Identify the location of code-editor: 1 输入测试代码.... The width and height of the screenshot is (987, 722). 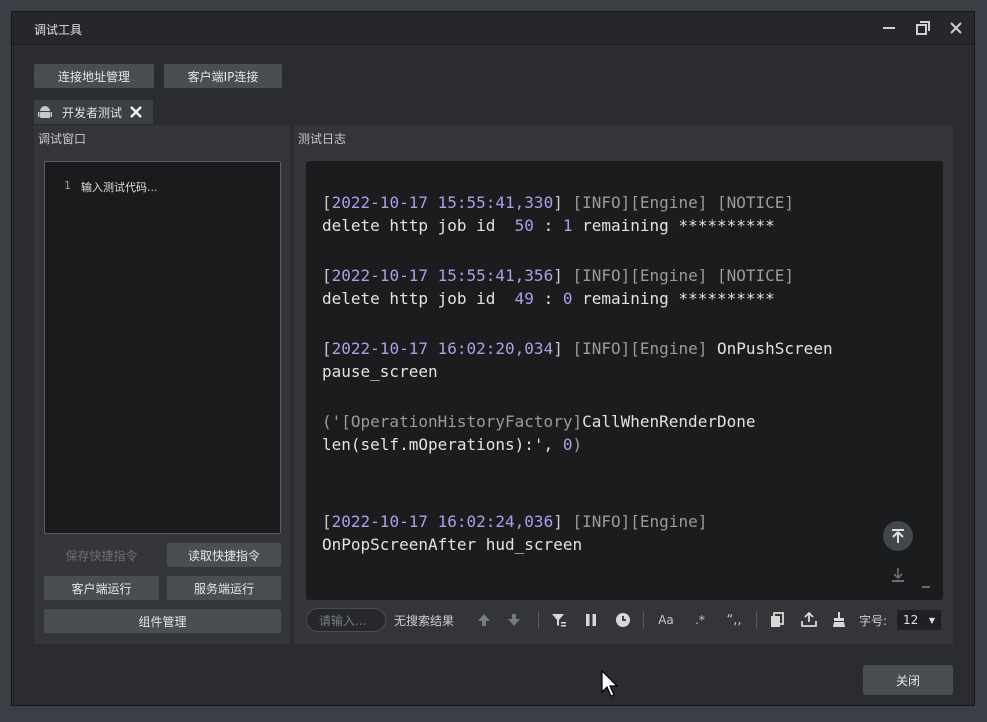
(162, 347).